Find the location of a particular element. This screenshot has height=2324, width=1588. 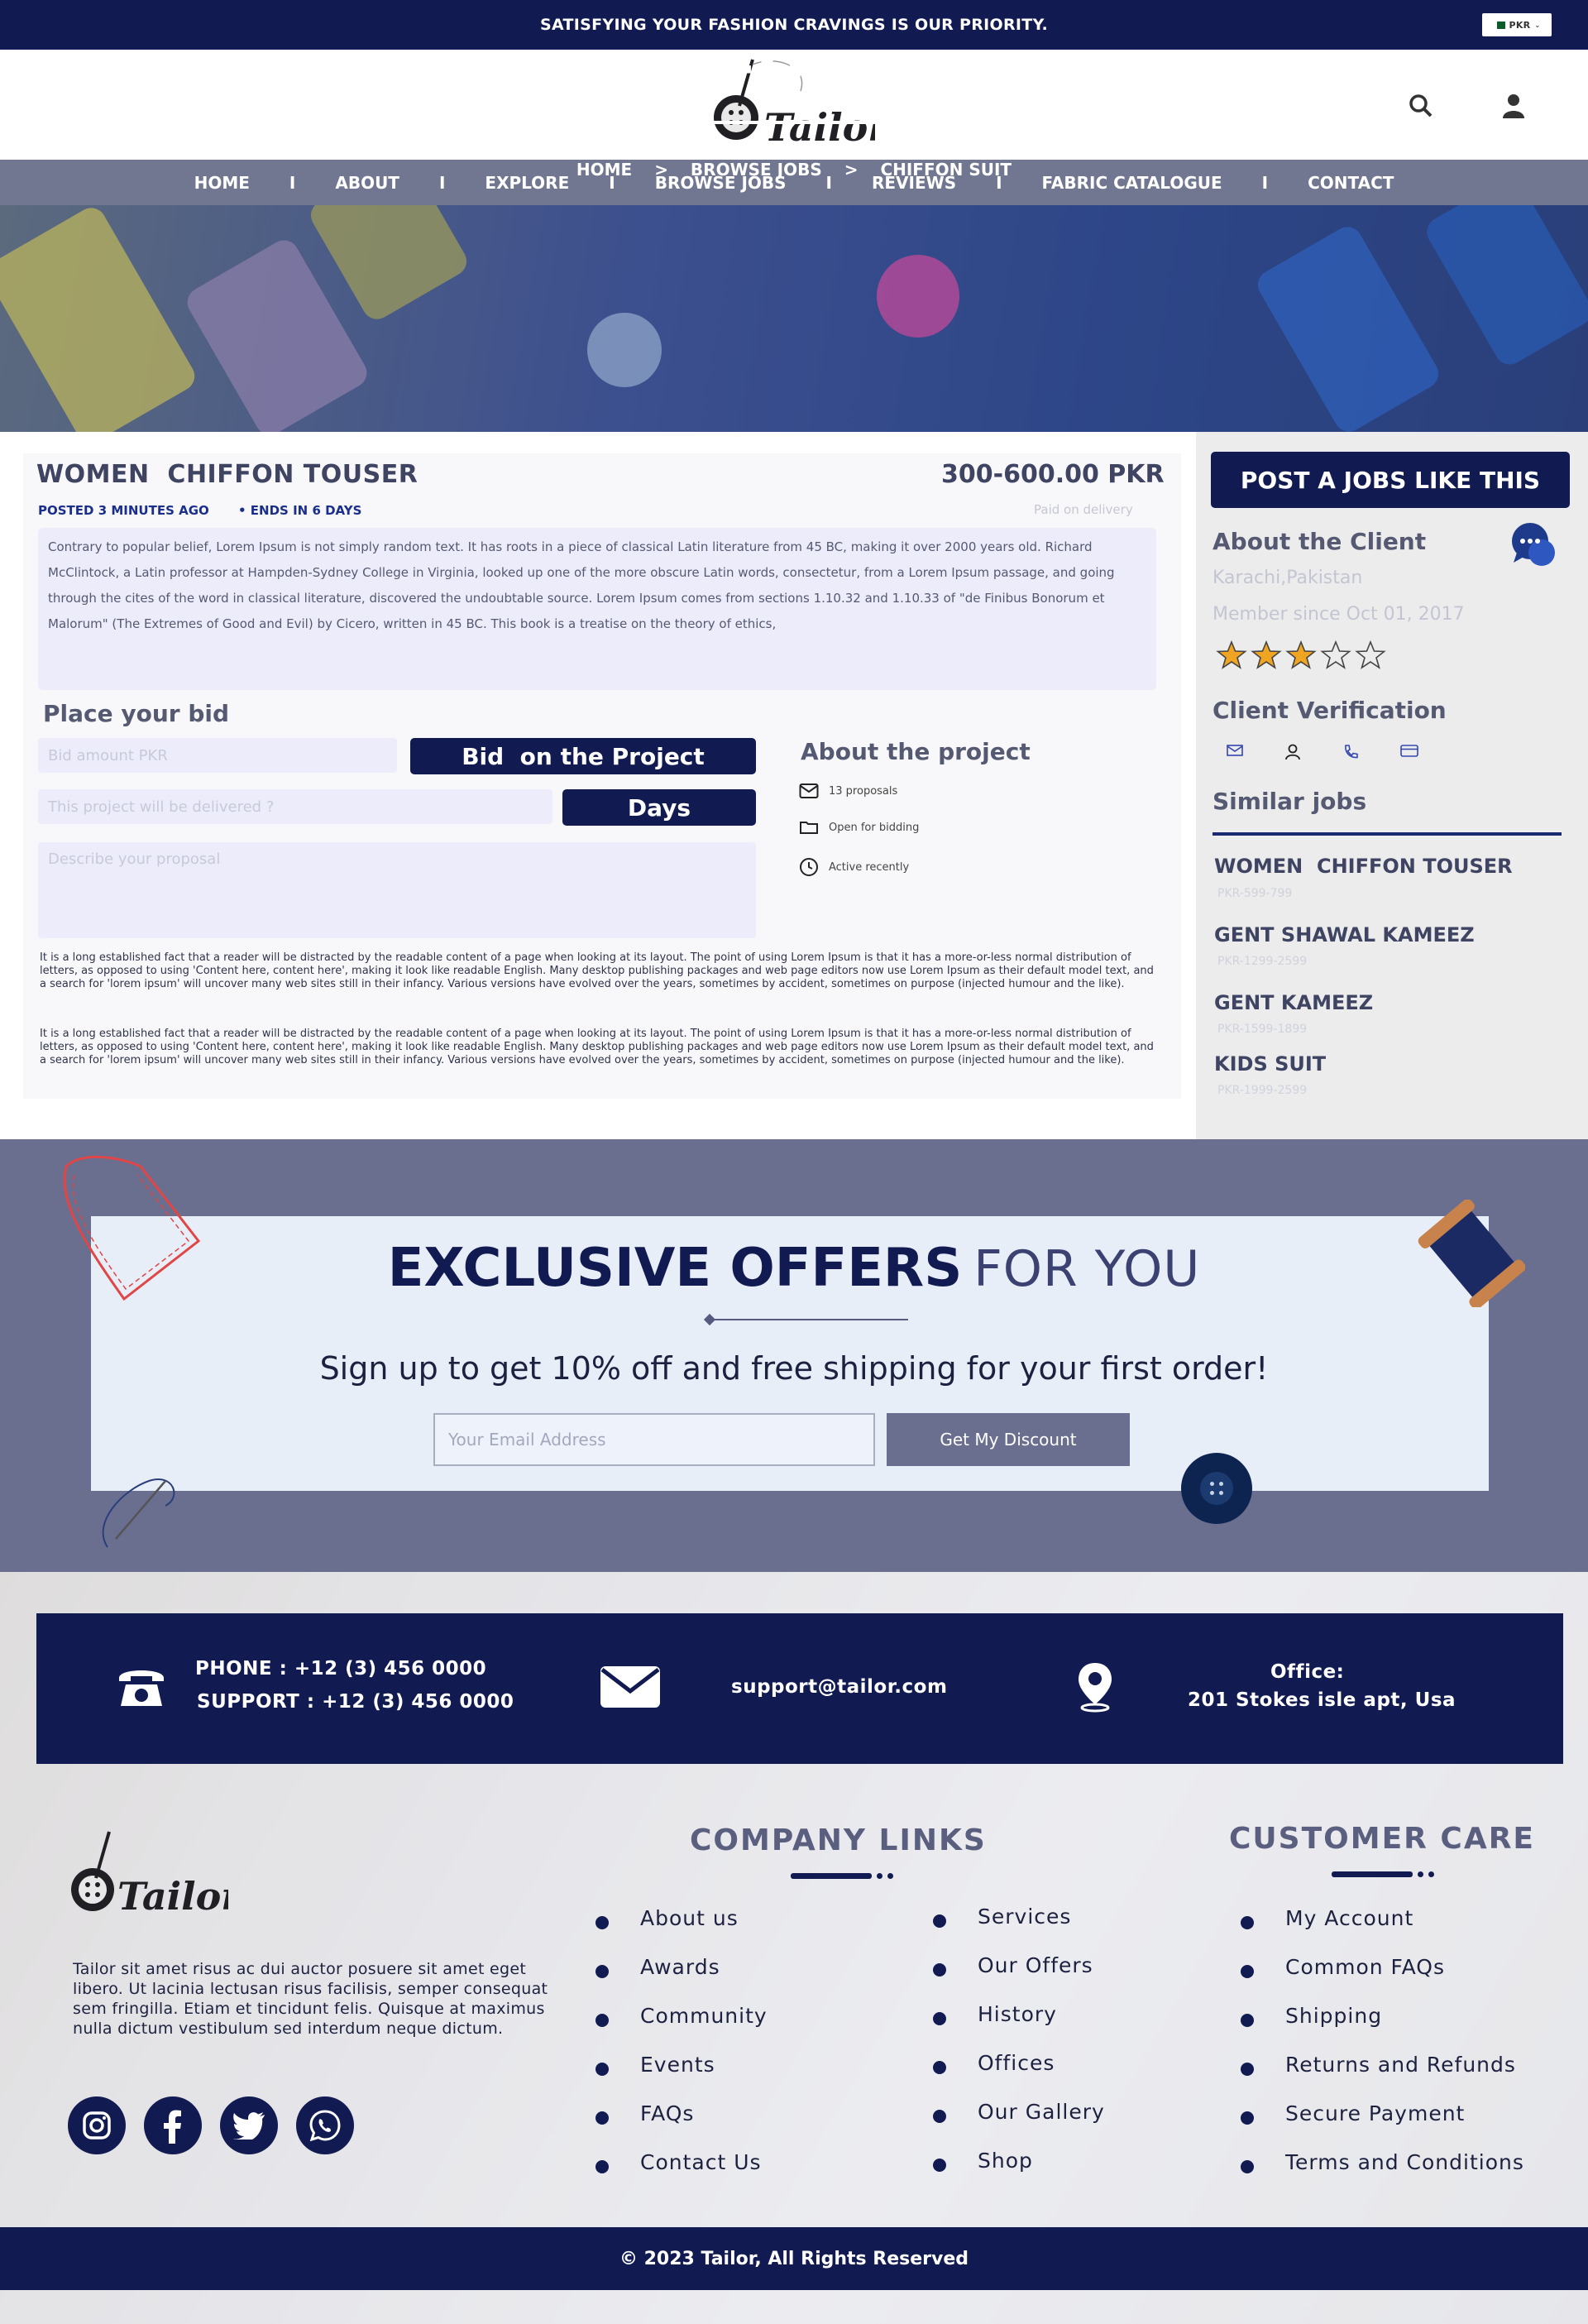

instagram-icon is located at coordinates (97, 2125).